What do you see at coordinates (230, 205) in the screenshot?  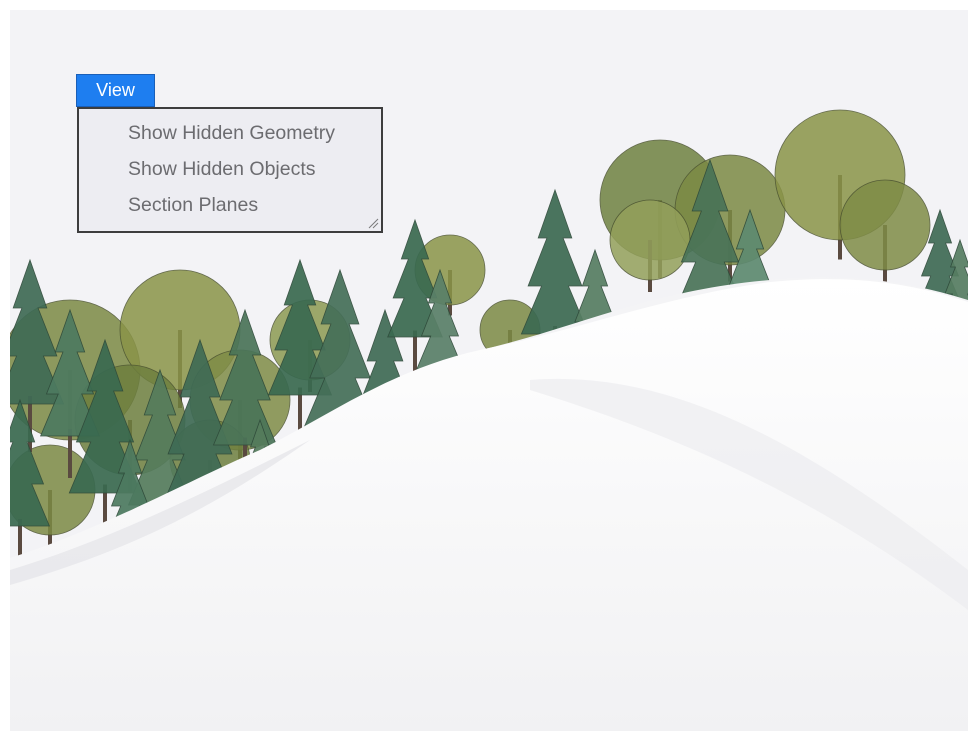 I see `menu-item-section-planes: Section Planes` at bounding box center [230, 205].